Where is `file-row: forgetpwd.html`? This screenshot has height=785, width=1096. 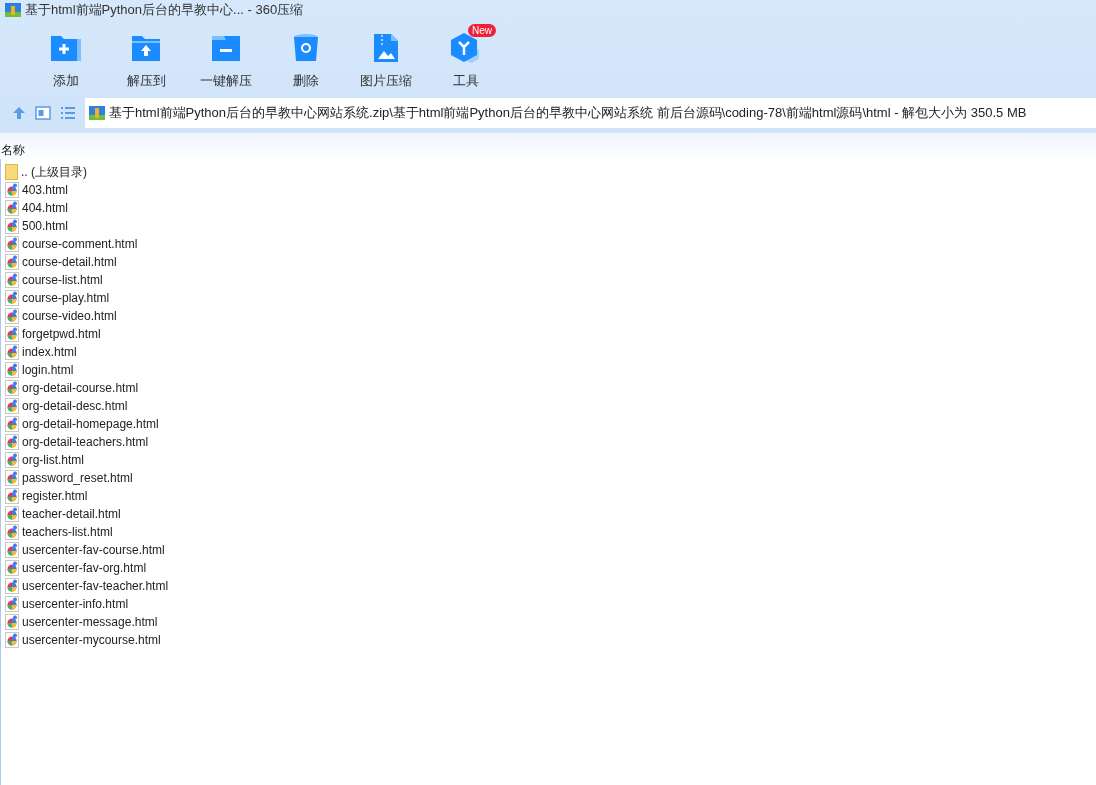
file-row: forgetpwd.html is located at coordinates (550, 334).